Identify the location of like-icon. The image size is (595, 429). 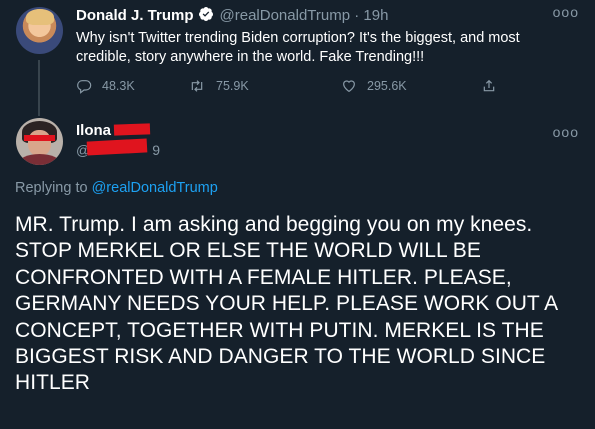
(349, 86).